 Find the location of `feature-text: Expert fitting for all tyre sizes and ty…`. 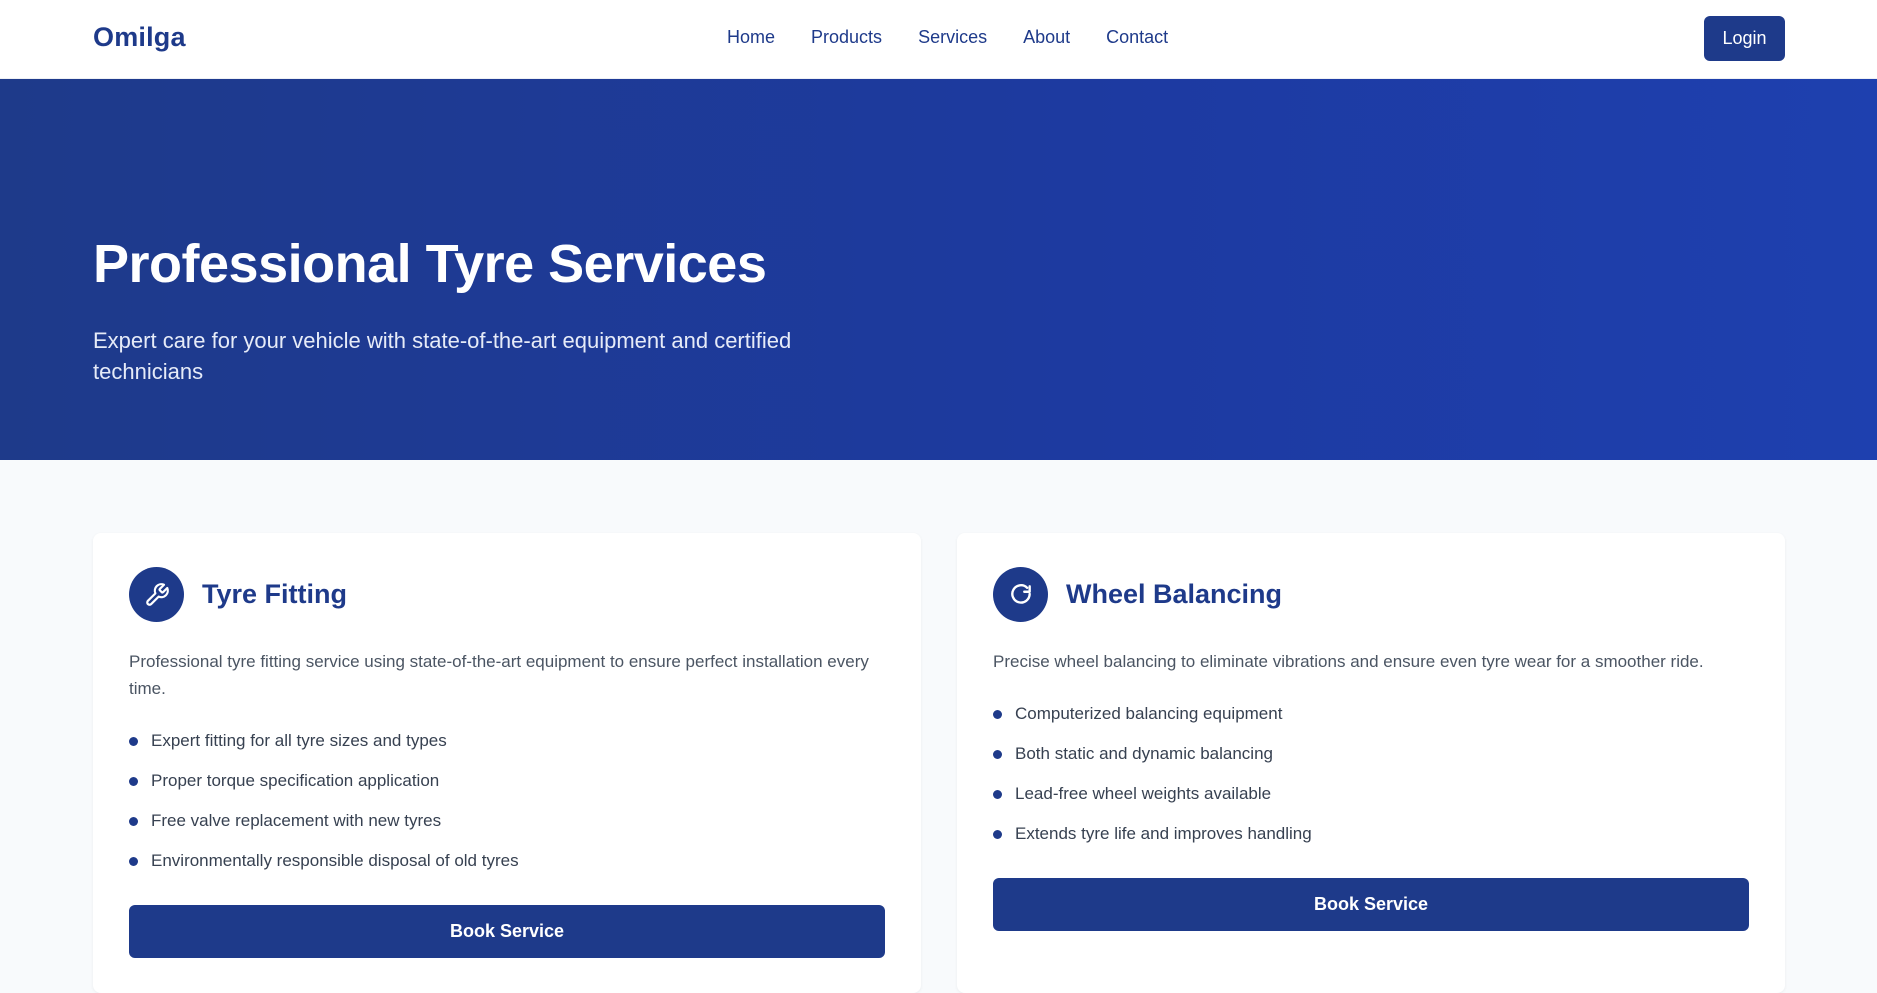

feature-text: Expert fitting for all tyre sizes and ty… is located at coordinates (299, 740).